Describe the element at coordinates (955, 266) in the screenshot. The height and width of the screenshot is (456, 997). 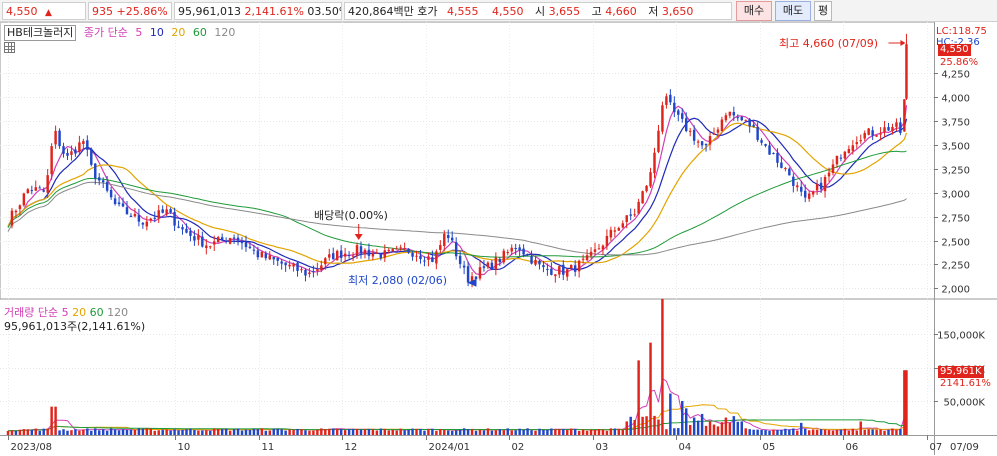
I see `price-tick-label: 2,250` at that location.